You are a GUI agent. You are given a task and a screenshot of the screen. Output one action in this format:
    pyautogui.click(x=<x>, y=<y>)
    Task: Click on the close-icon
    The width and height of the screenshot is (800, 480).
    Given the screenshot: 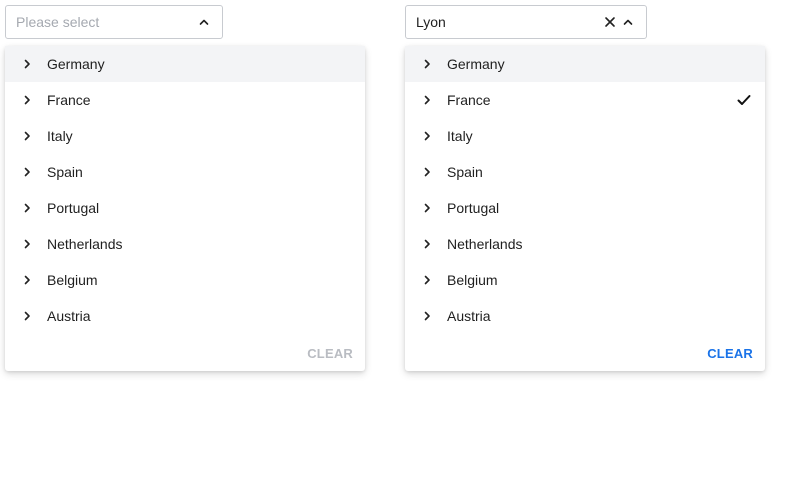 What is the action you would take?
    pyautogui.click(x=610, y=22)
    